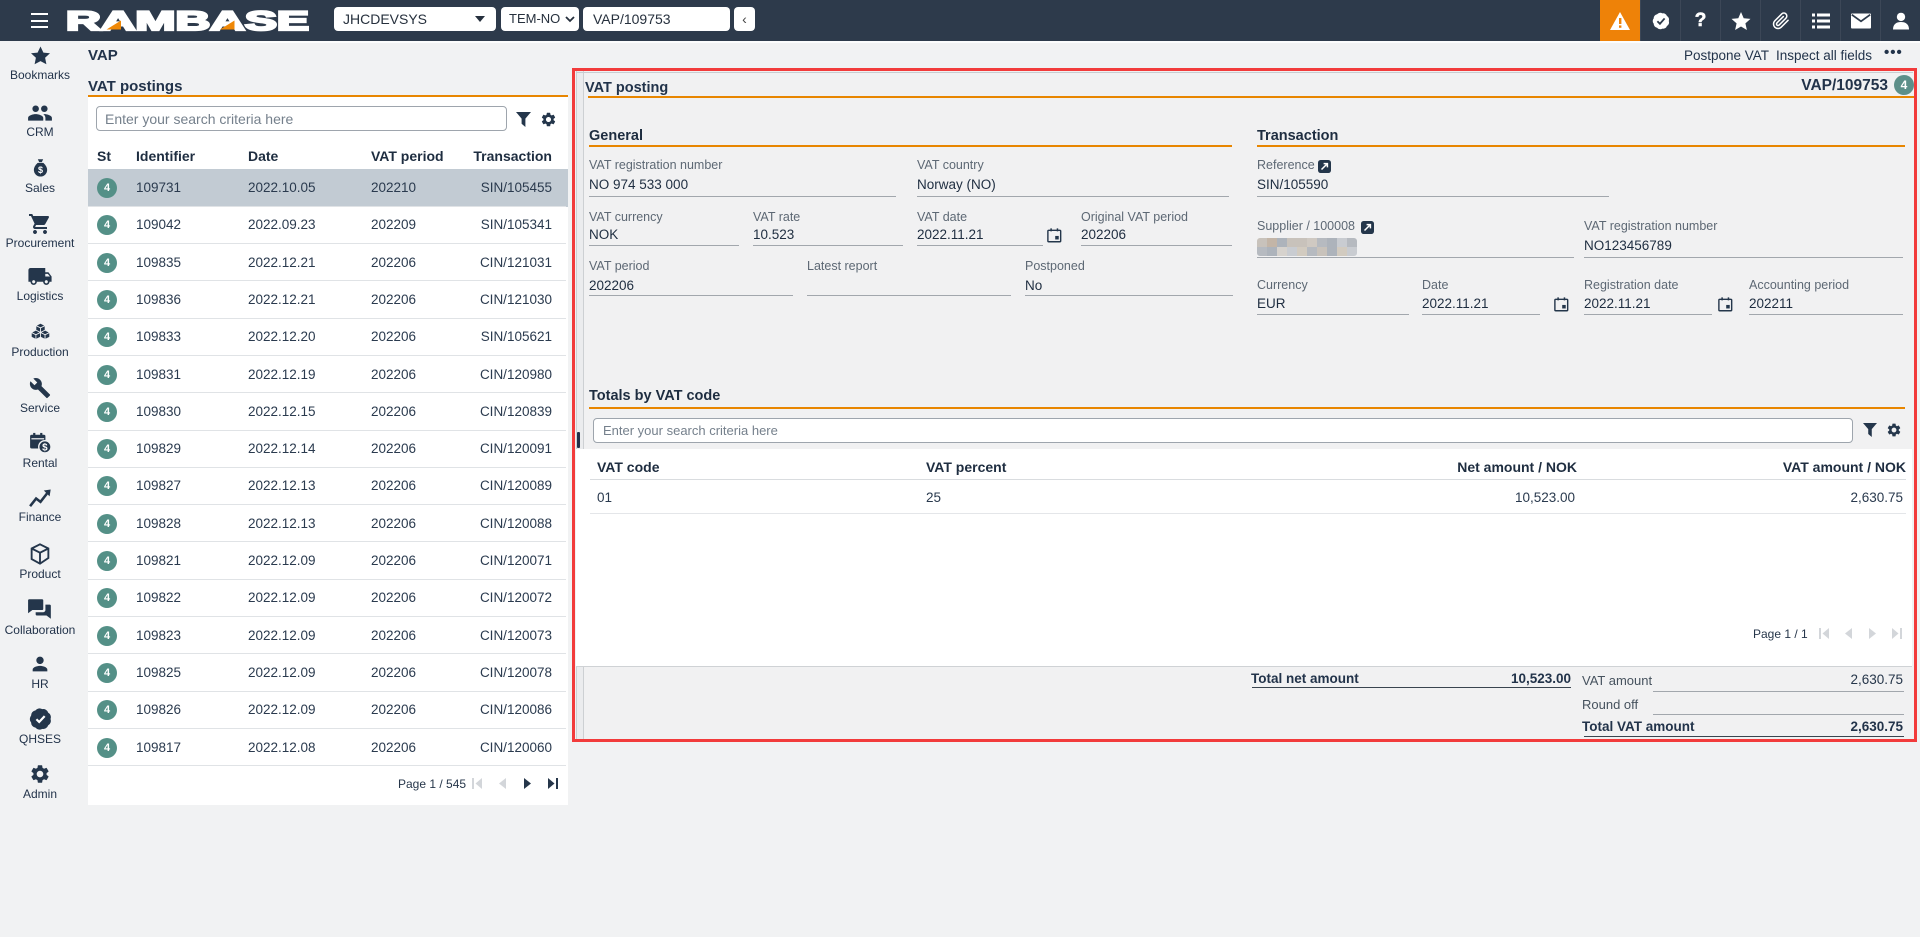 This screenshot has height=937, width=1920. What do you see at coordinates (187, 20) in the screenshot?
I see `svg-text: RAMBASE` at bounding box center [187, 20].